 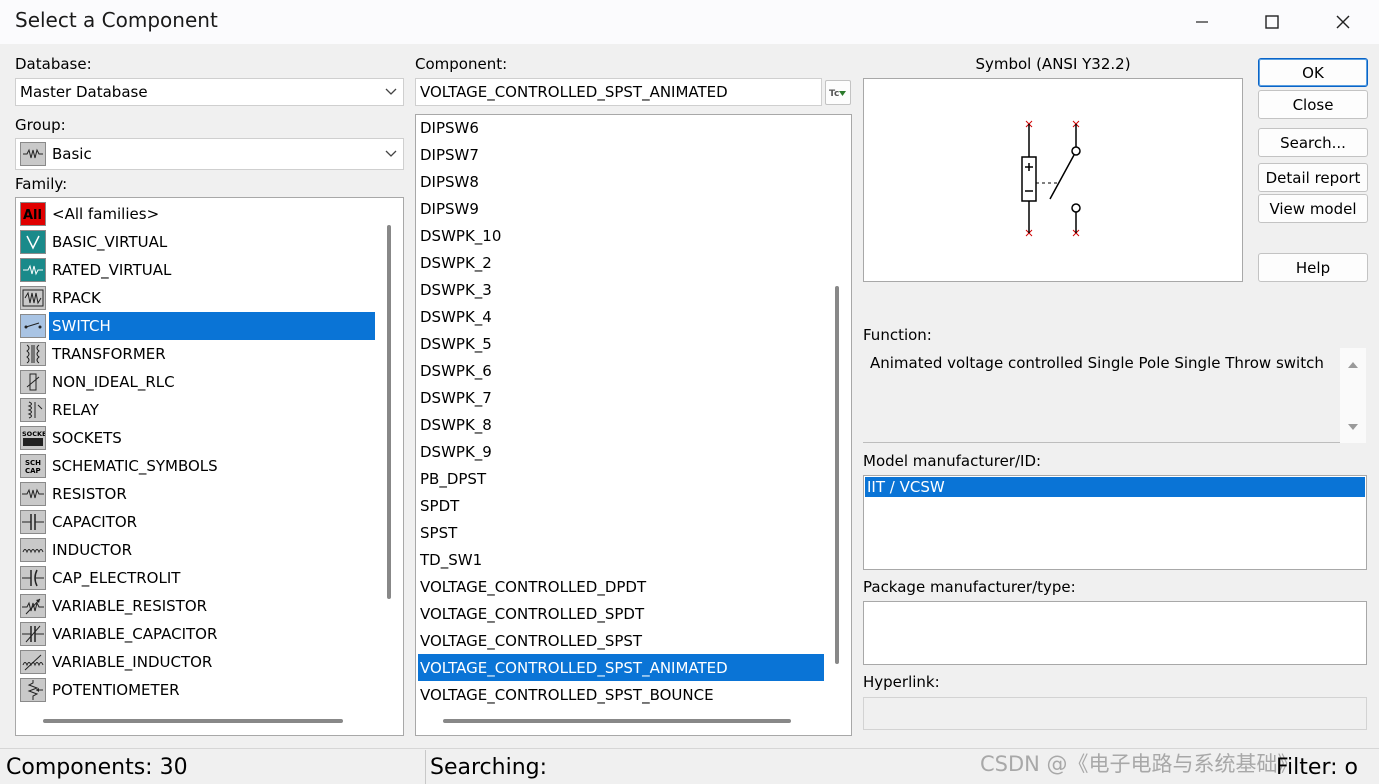 I want to click on family-item-label: NON_IDEAL_RLC, so click(x=113, y=382).